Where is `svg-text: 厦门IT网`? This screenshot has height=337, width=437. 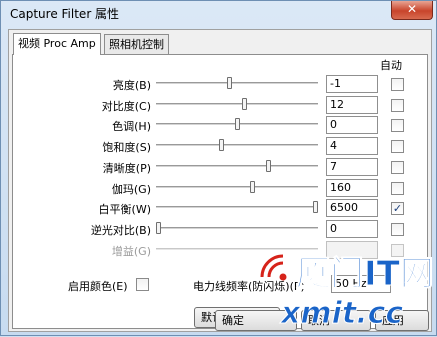 svg-text: 厦门IT网 is located at coordinates (365, 274).